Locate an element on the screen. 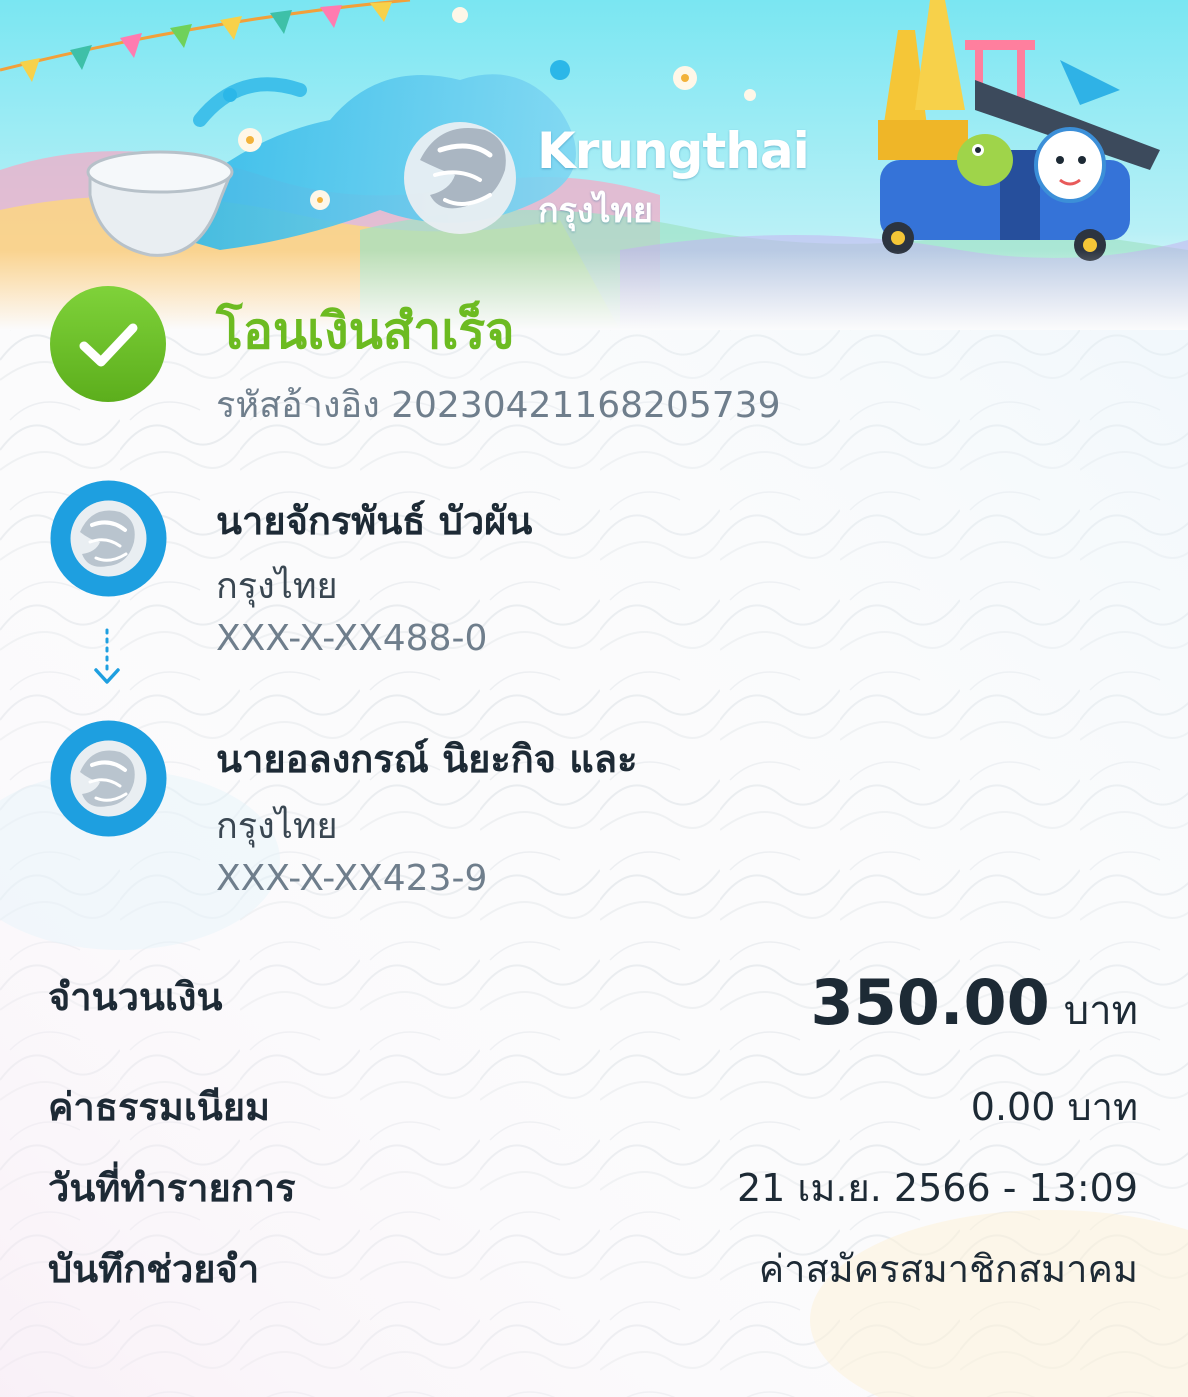  krungthai-bird-logo-header is located at coordinates (460, 178).